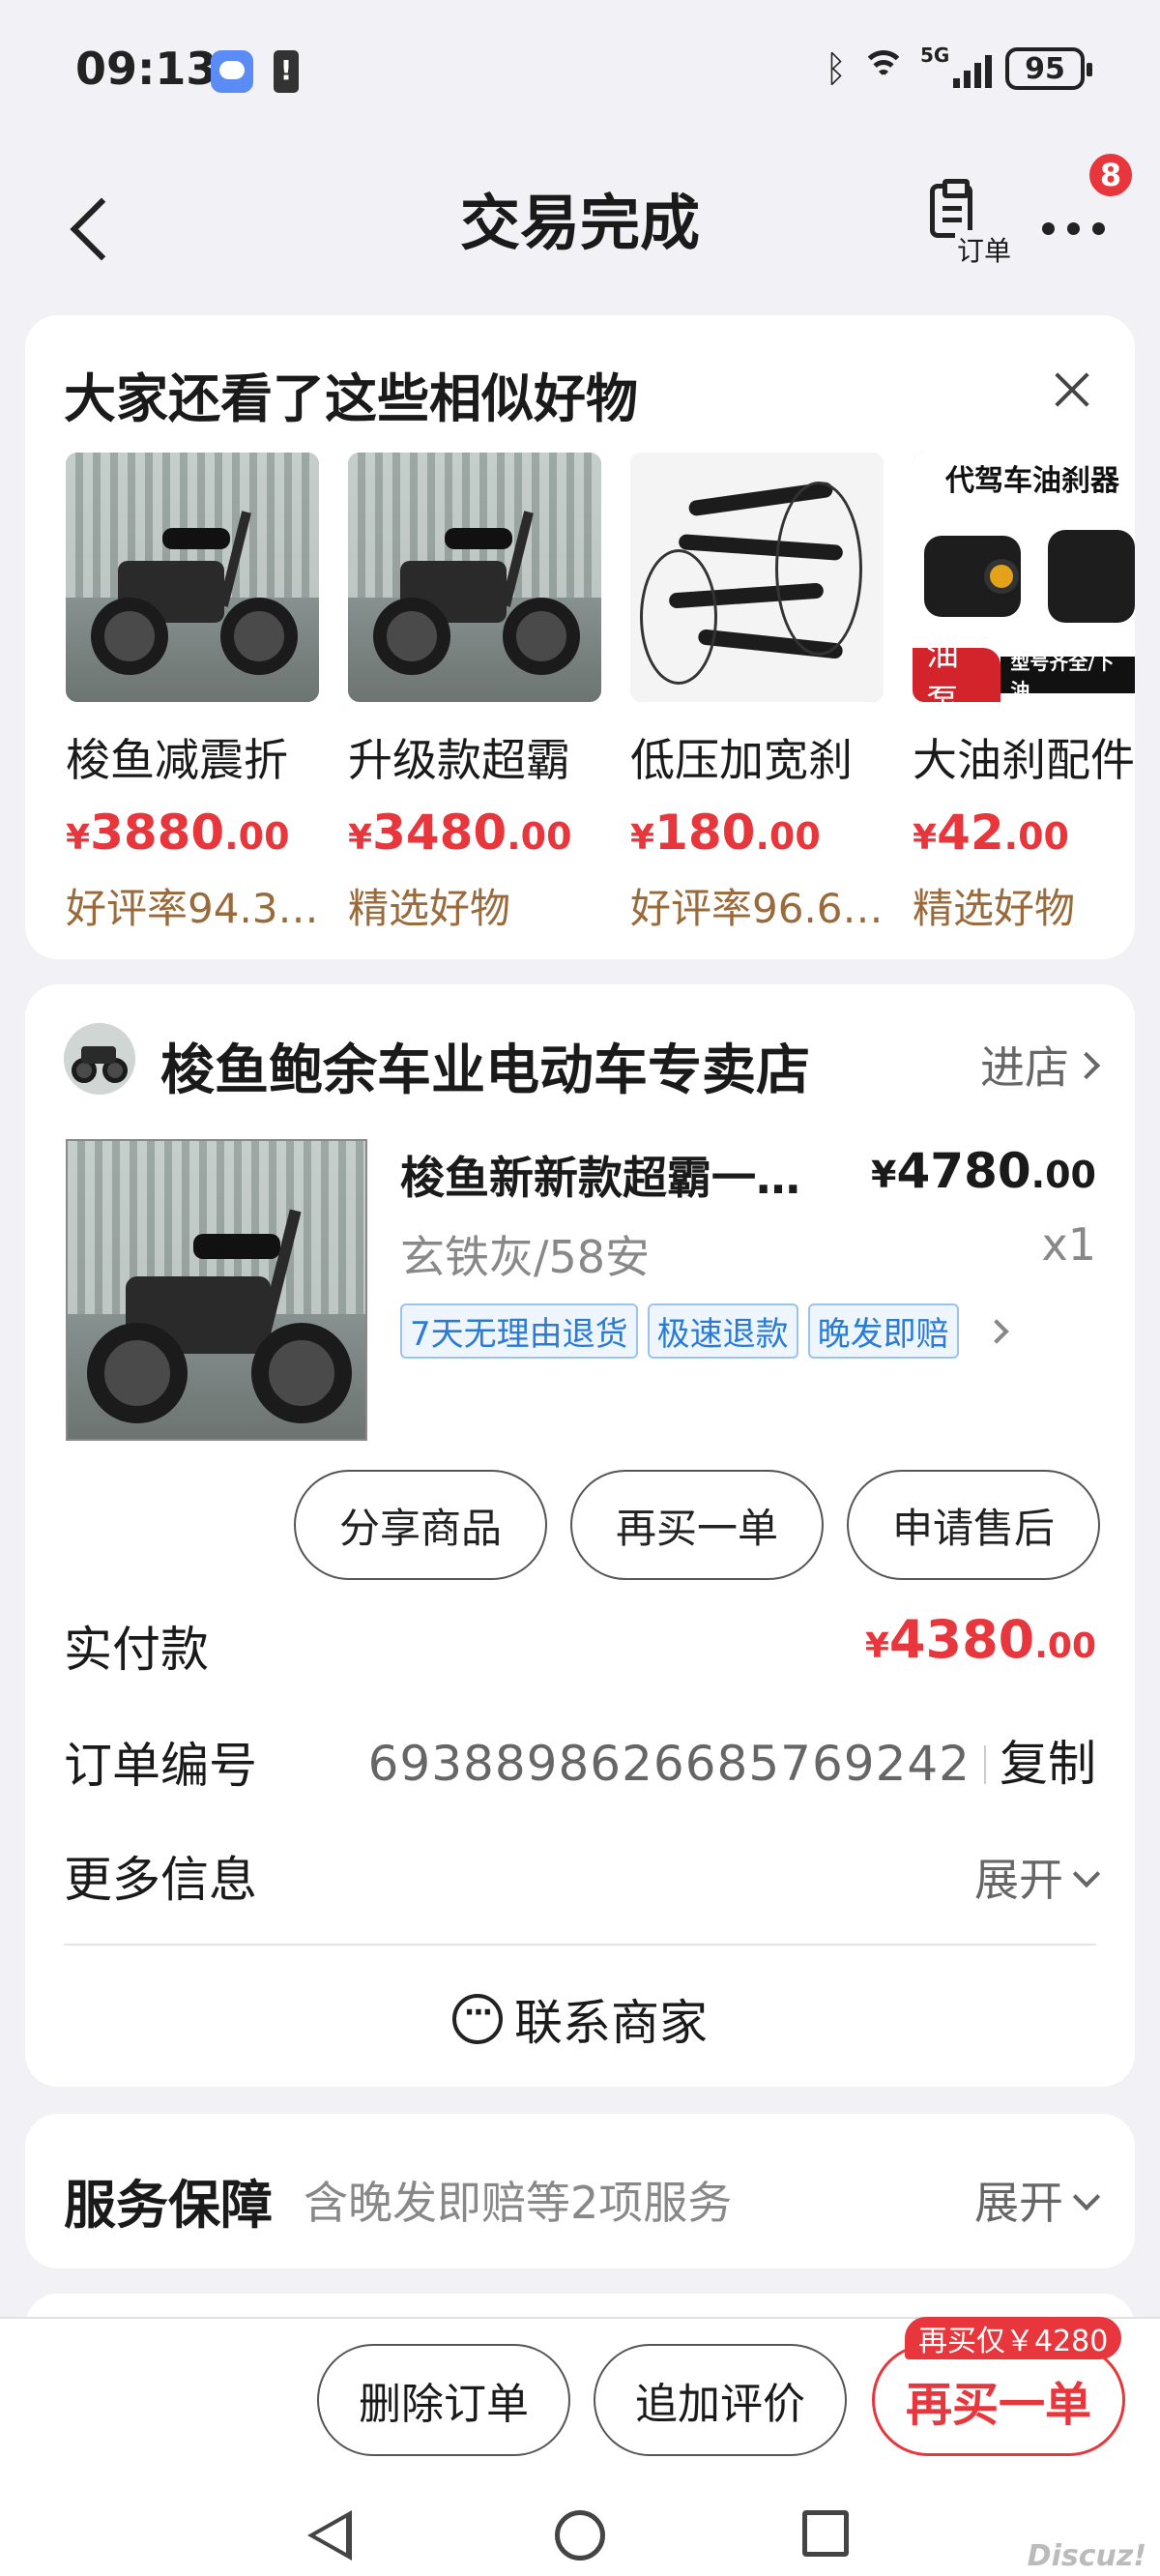 The height and width of the screenshot is (2576, 1160). Describe the element at coordinates (91, 224) in the screenshot. I see `back-arrow-icon` at that location.